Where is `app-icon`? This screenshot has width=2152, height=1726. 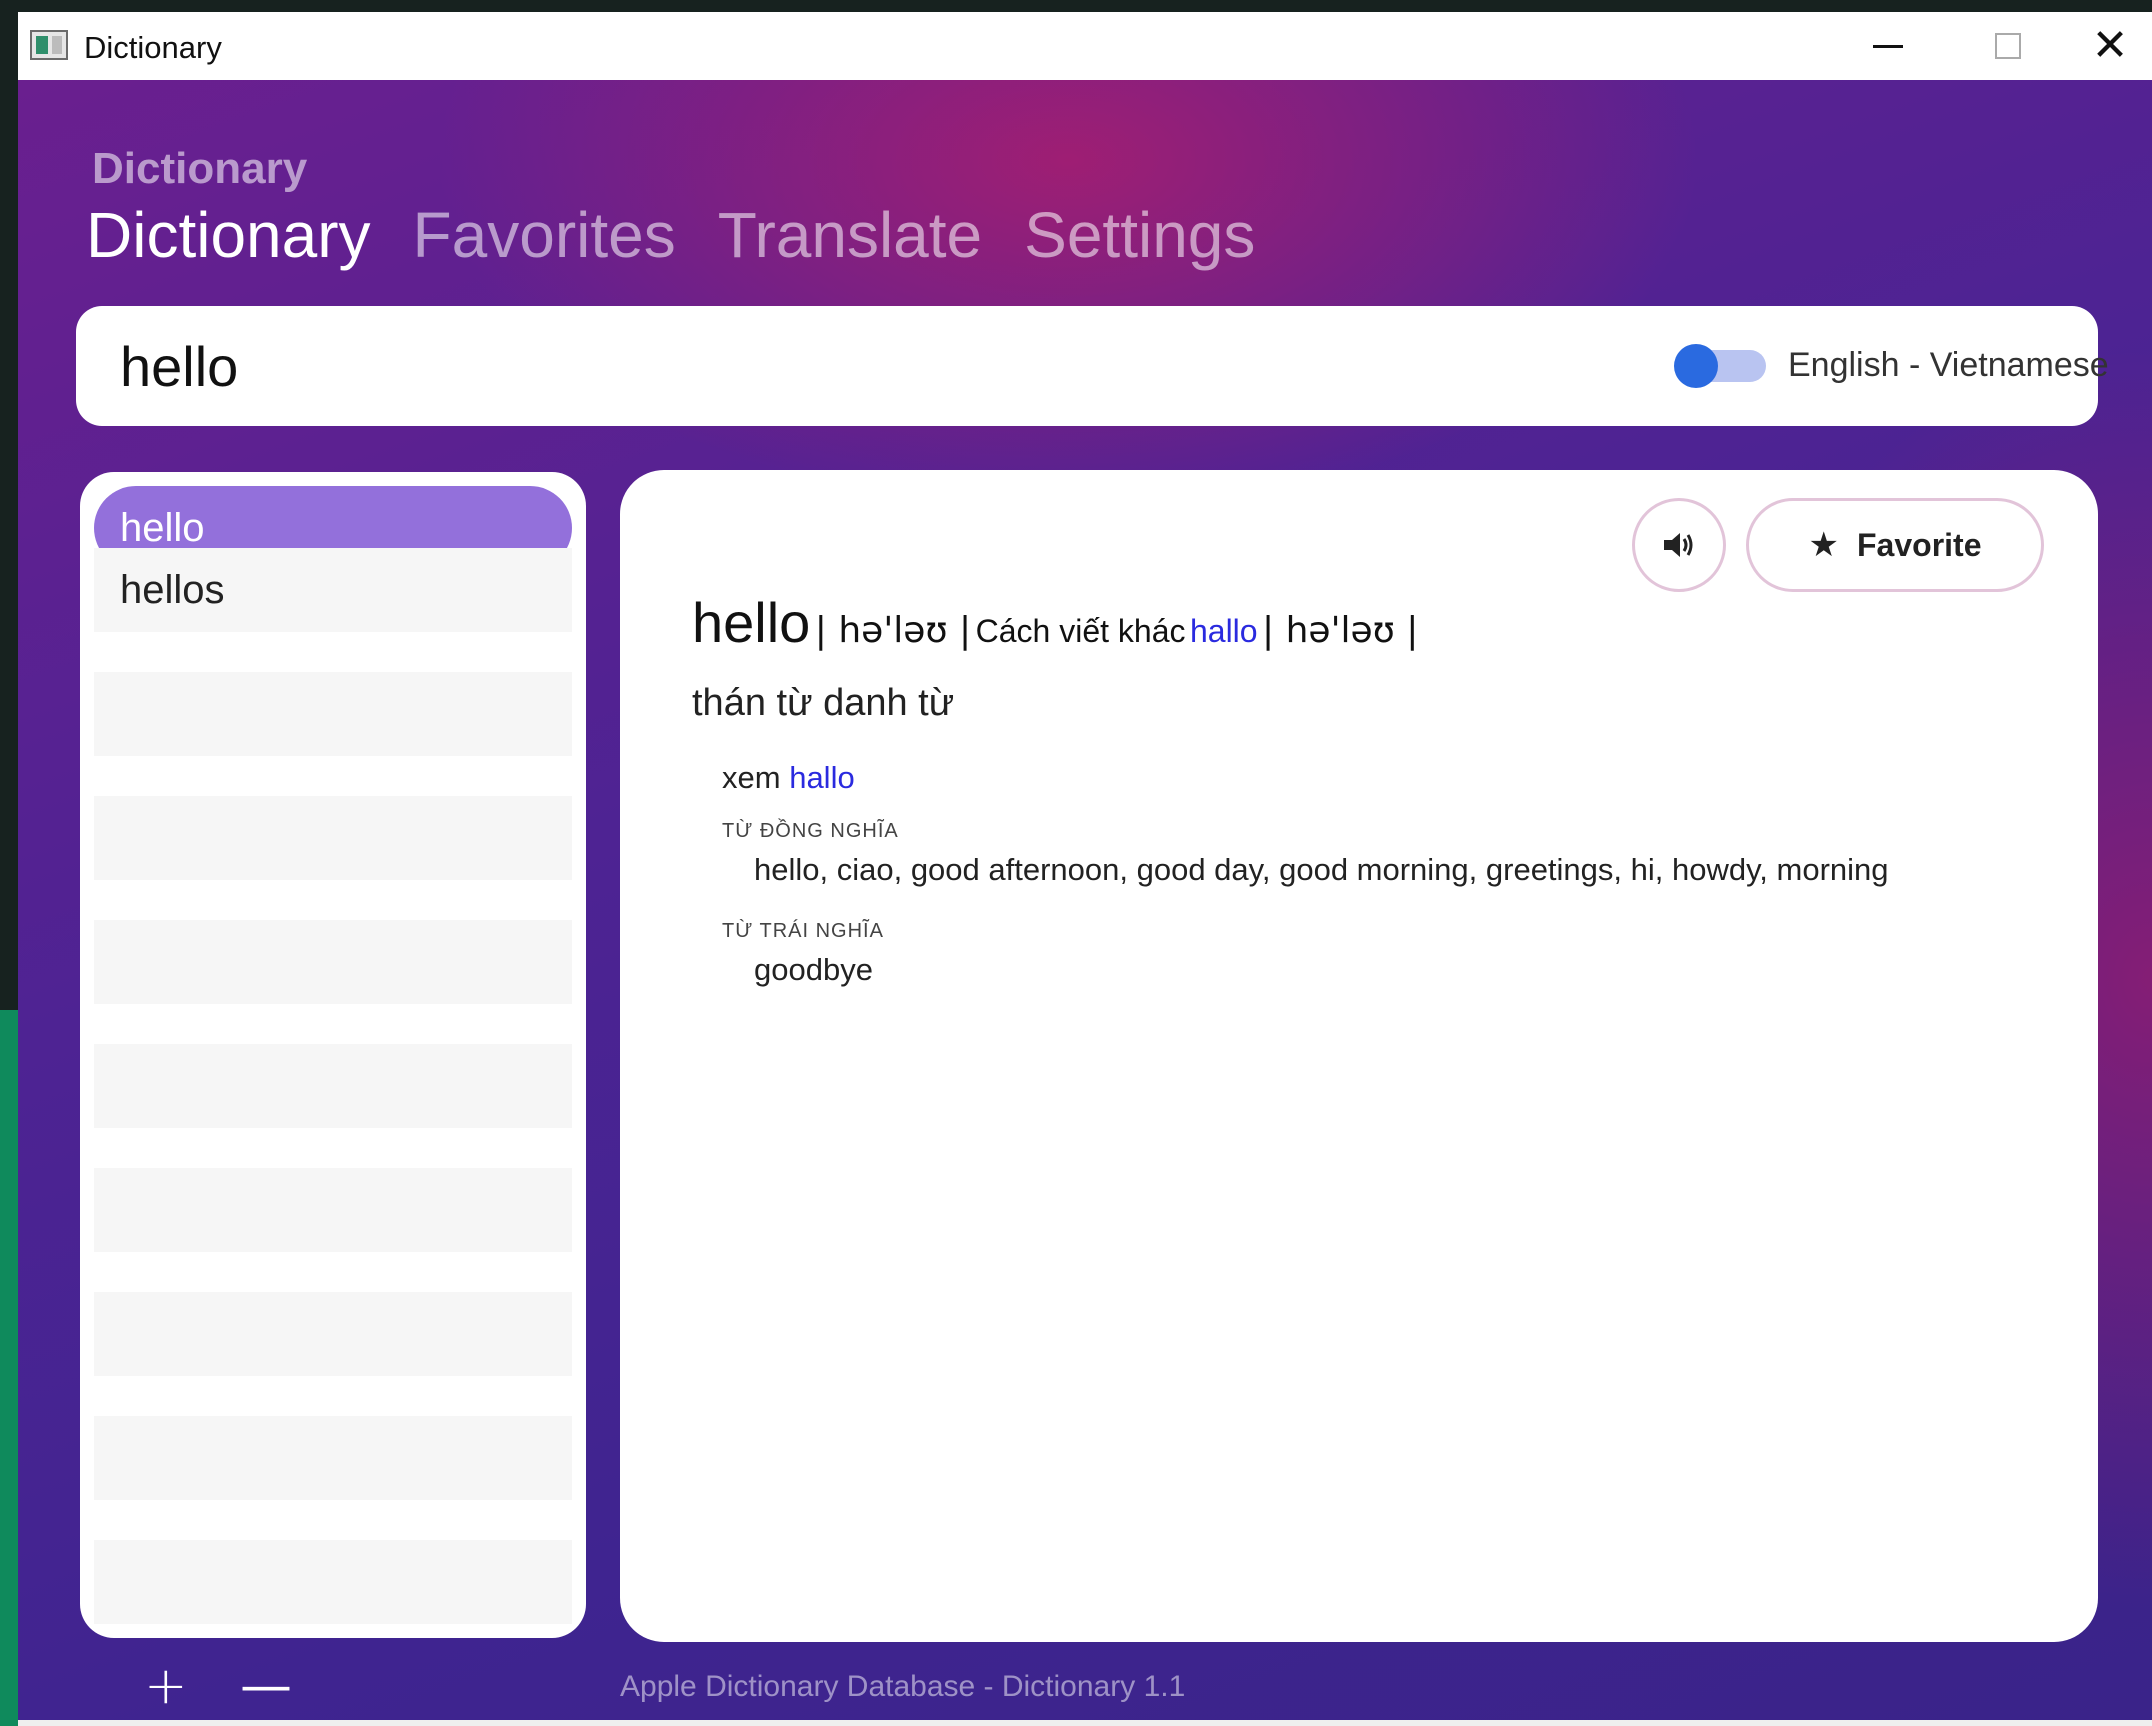 app-icon is located at coordinates (49, 45).